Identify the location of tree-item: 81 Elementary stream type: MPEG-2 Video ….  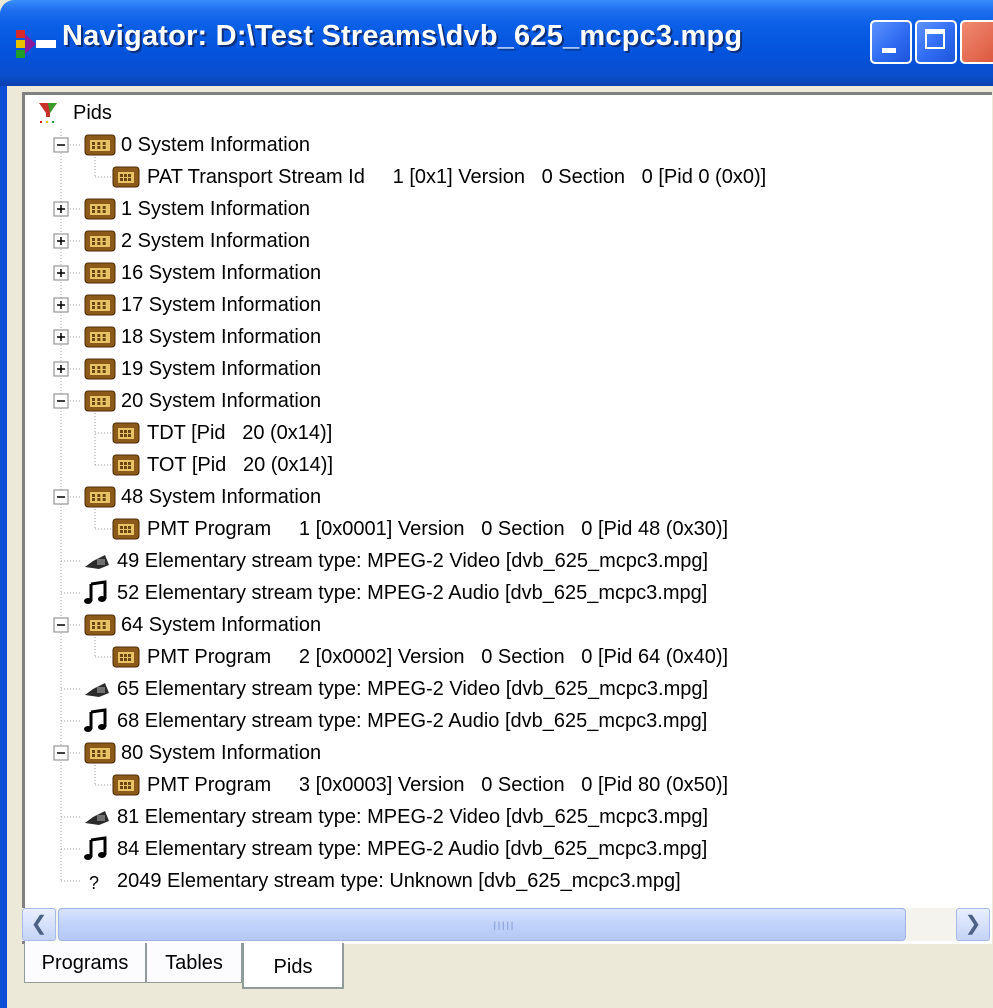
(412, 817).